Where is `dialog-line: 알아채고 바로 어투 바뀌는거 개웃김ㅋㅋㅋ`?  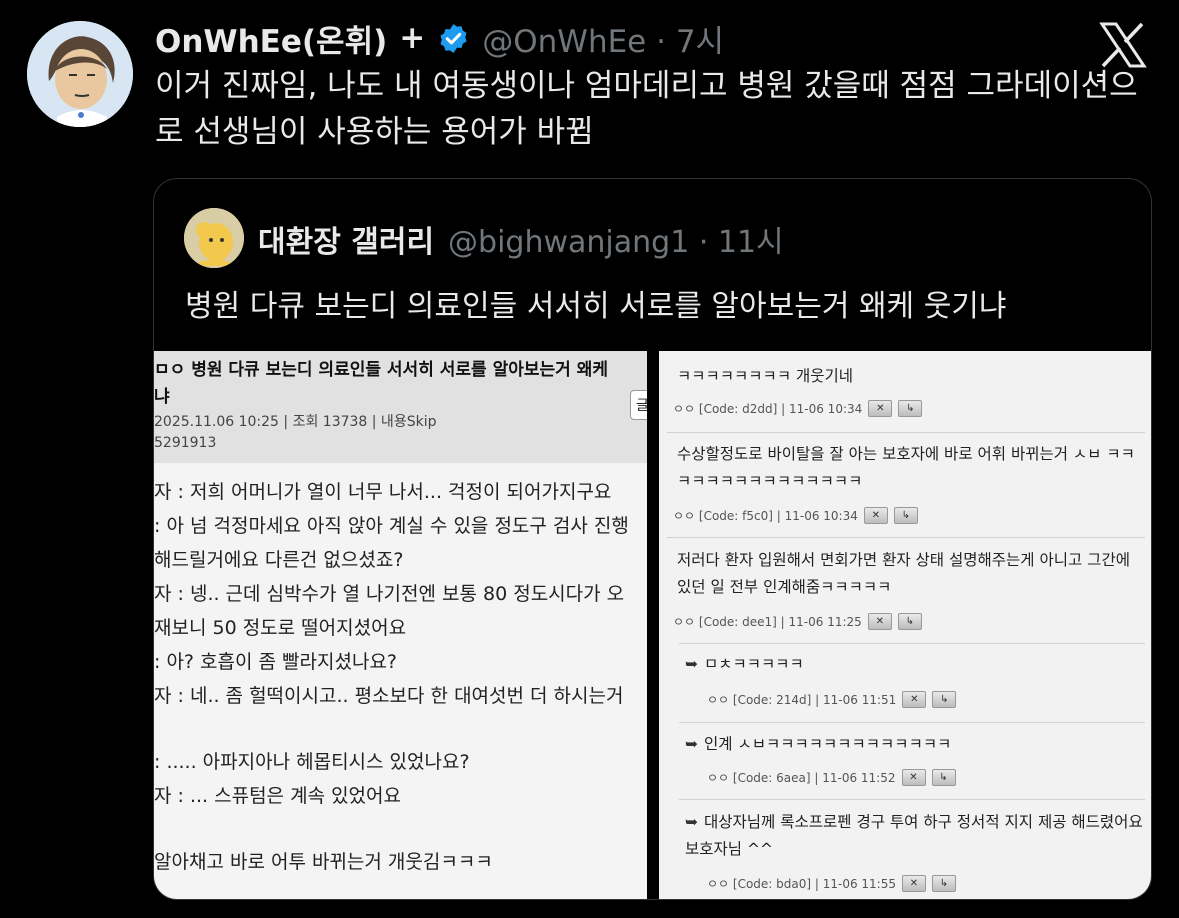 dialog-line: 알아채고 바로 어투 바뀌는거 개웃김ㅋㅋㅋ is located at coordinates (323, 862).